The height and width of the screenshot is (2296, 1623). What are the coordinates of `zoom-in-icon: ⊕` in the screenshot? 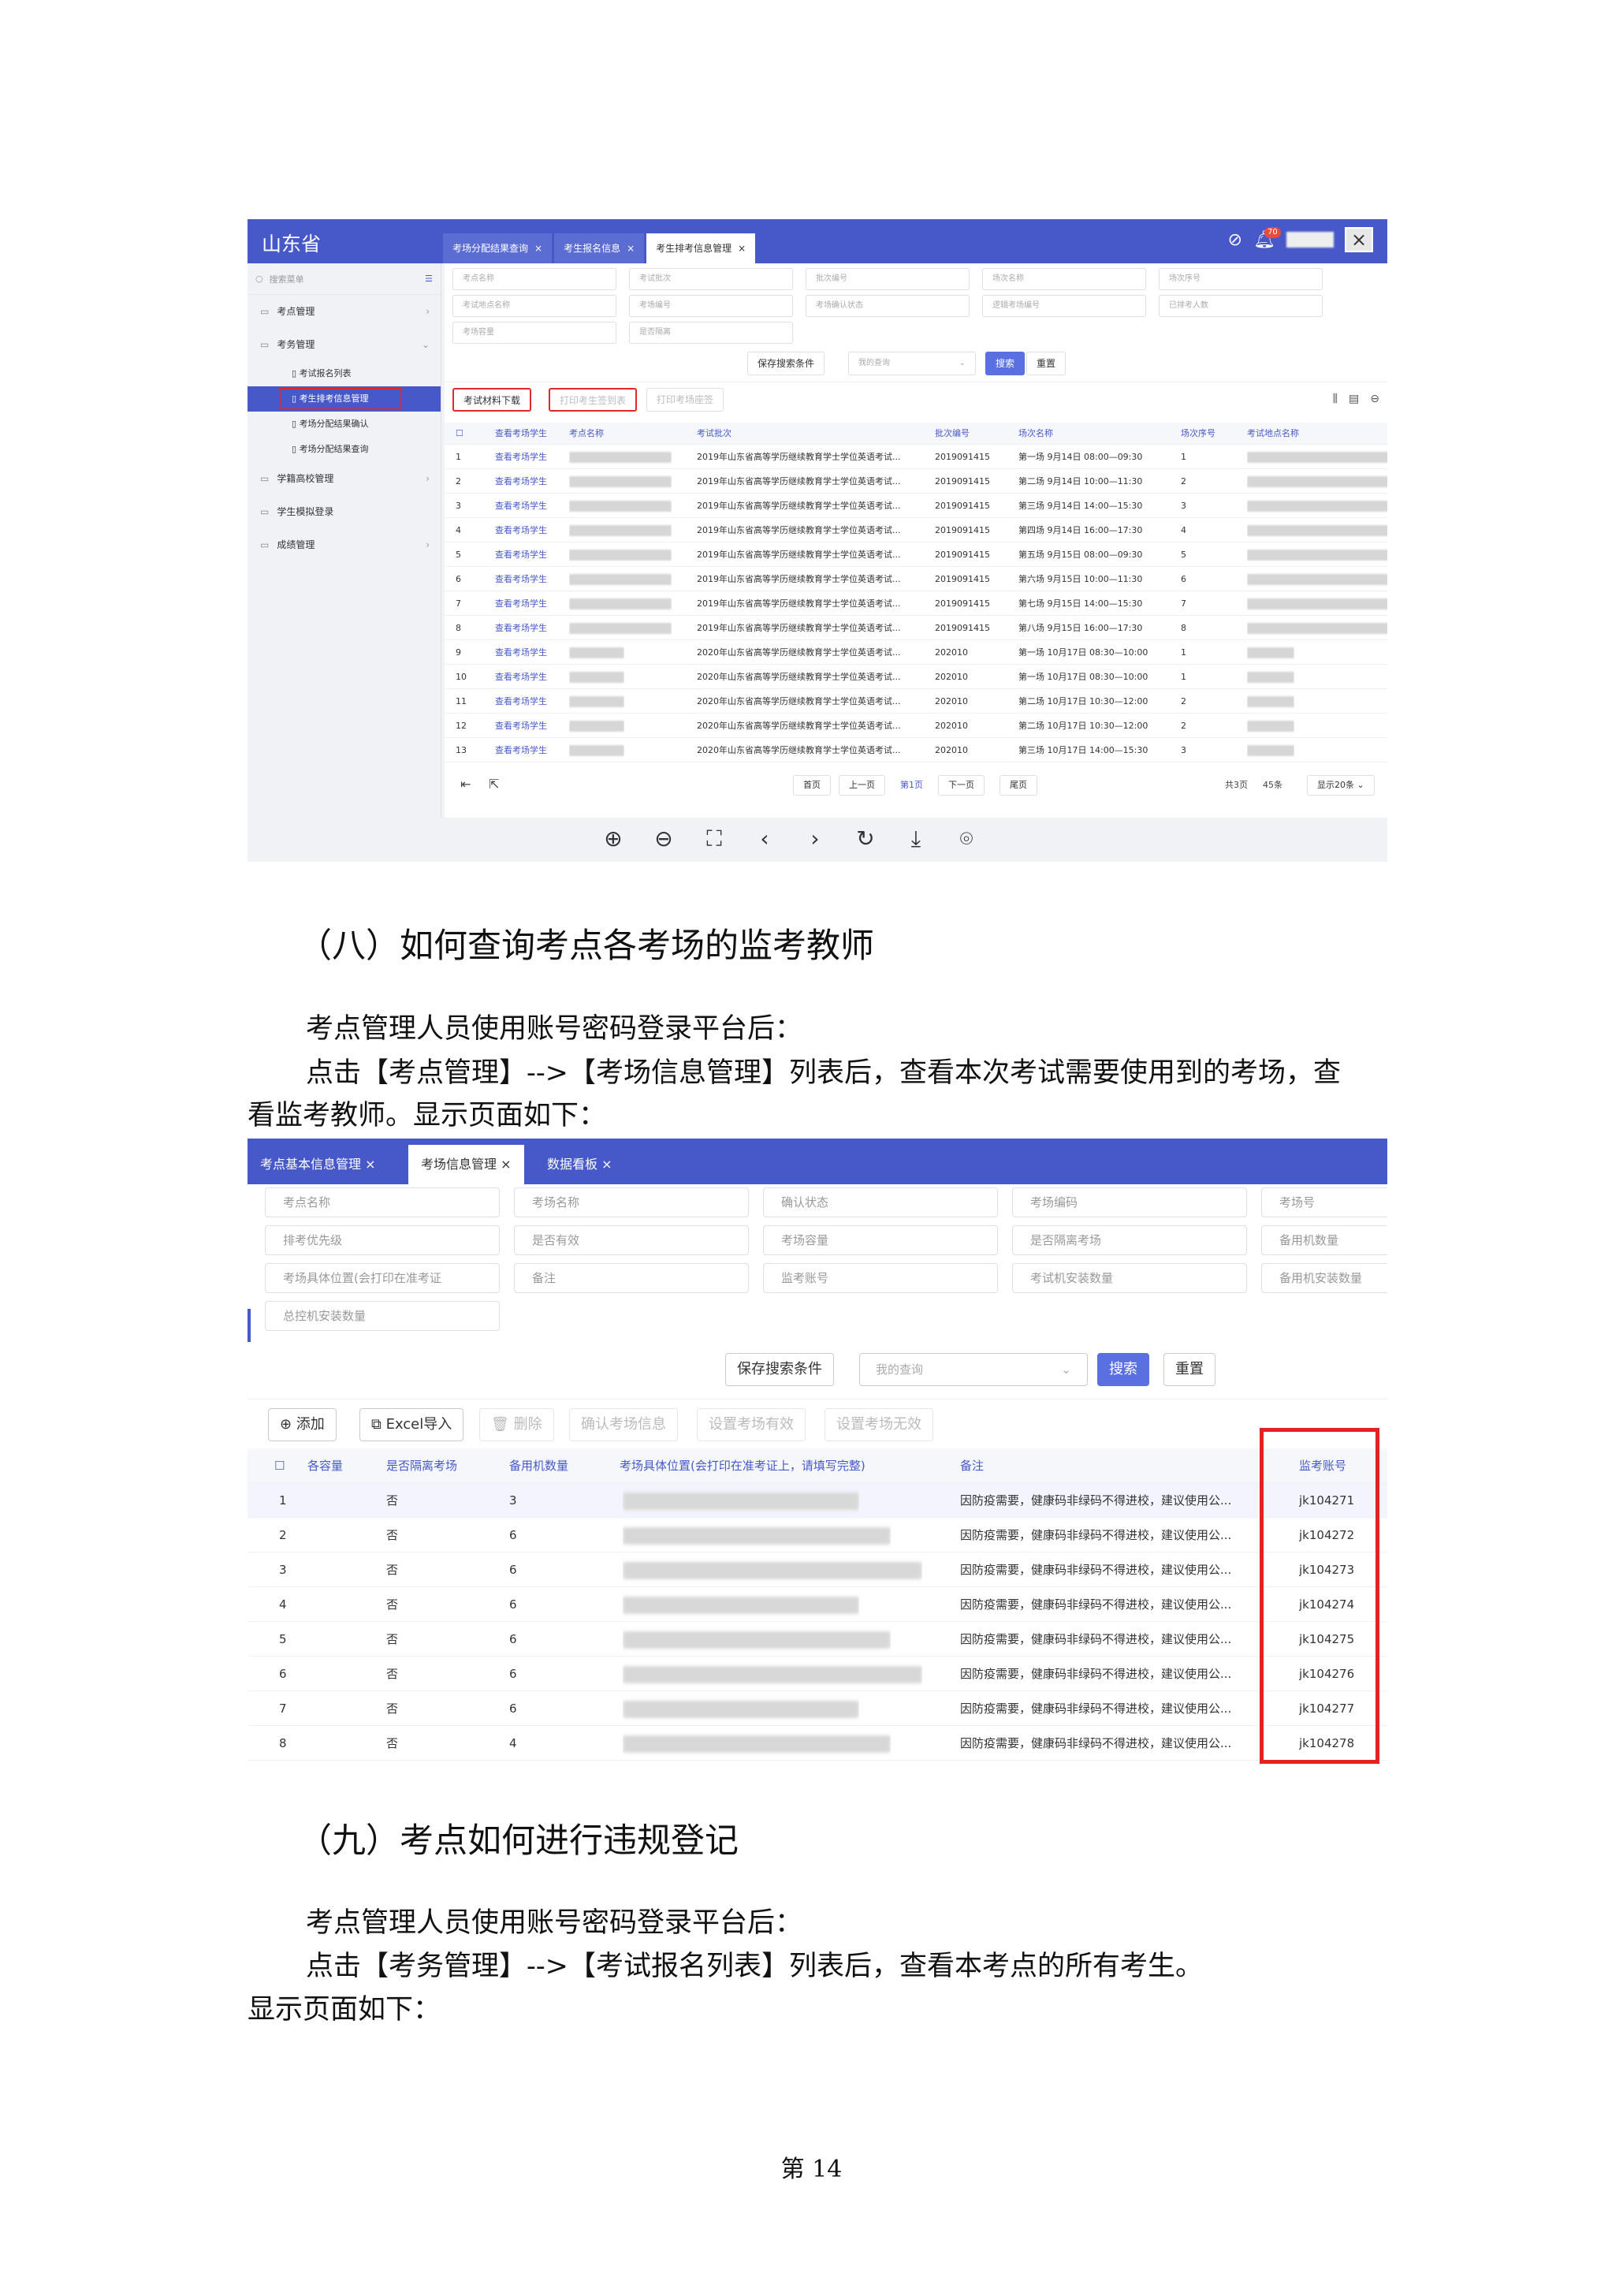 It's located at (613, 839).